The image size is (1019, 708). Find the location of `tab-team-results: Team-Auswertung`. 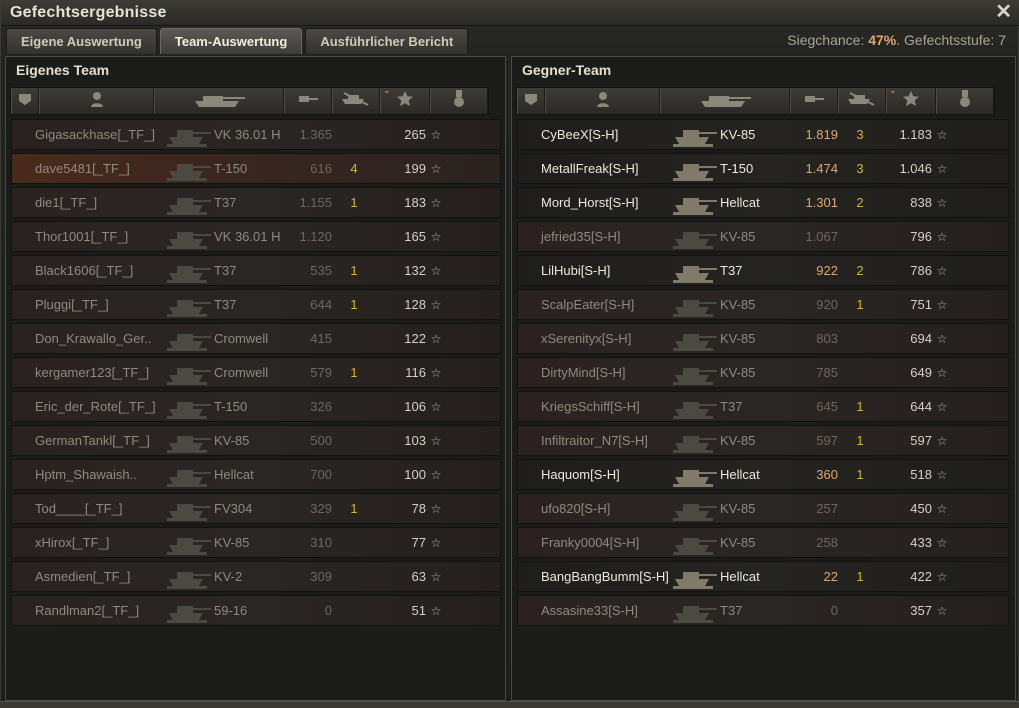

tab-team-results: Team-Auswertung is located at coordinates (231, 41).